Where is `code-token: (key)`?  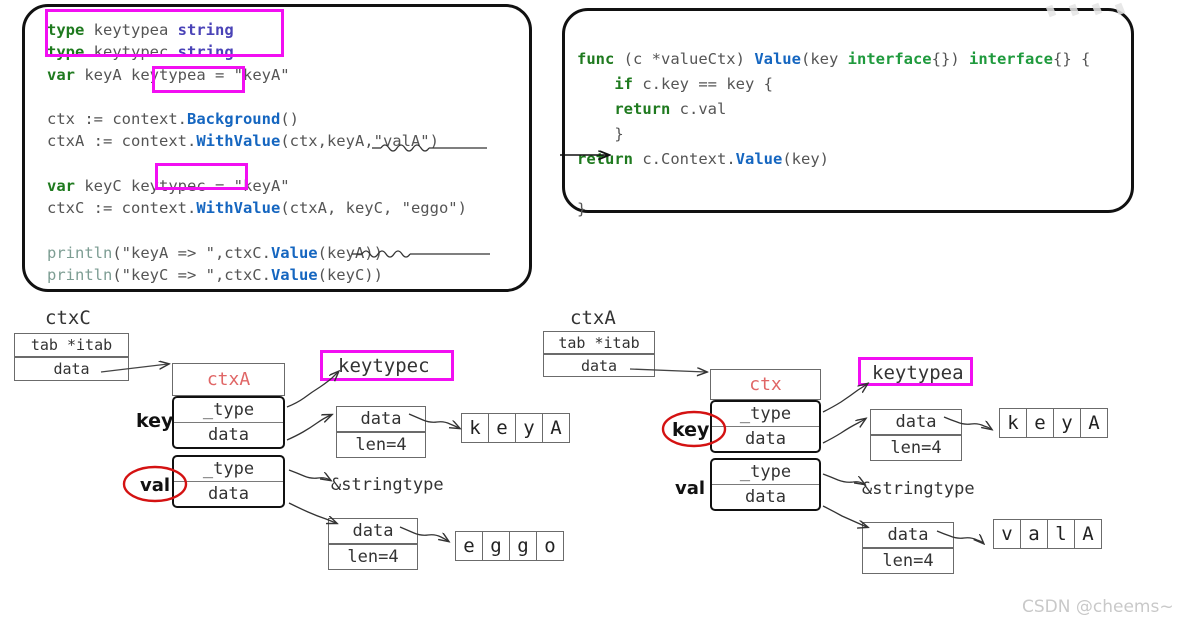
code-token: (key) is located at coordinates (805, 159).